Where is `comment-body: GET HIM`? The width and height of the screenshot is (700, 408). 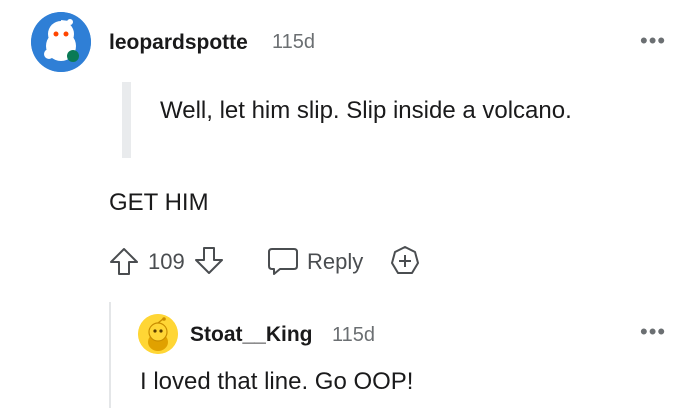 comment-body: GET HIM is located at coordinates (159, 202).